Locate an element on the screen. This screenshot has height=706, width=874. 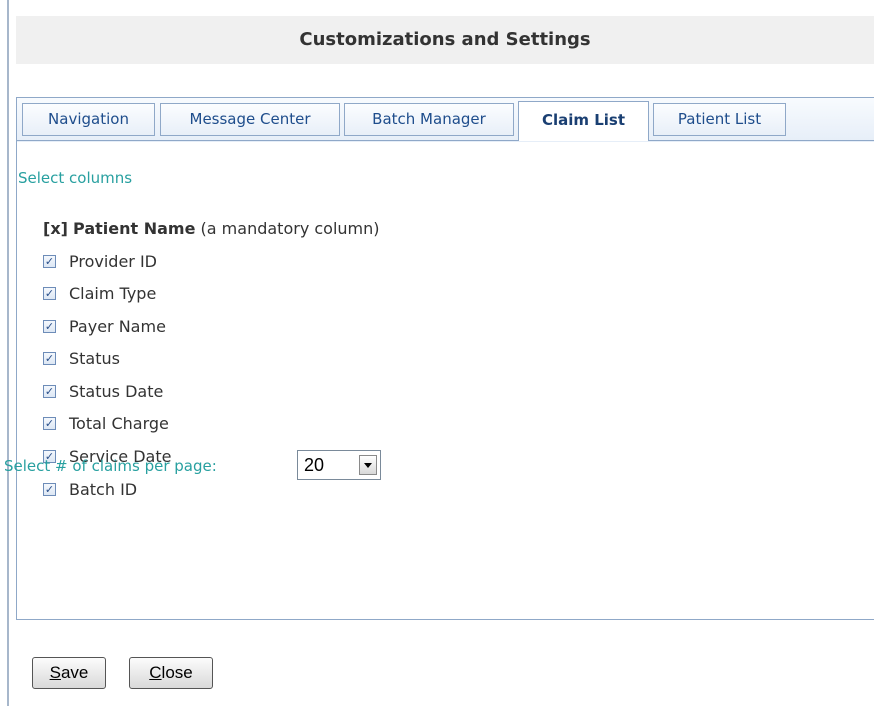
close-label: lose is located at coordinates (177, 672).